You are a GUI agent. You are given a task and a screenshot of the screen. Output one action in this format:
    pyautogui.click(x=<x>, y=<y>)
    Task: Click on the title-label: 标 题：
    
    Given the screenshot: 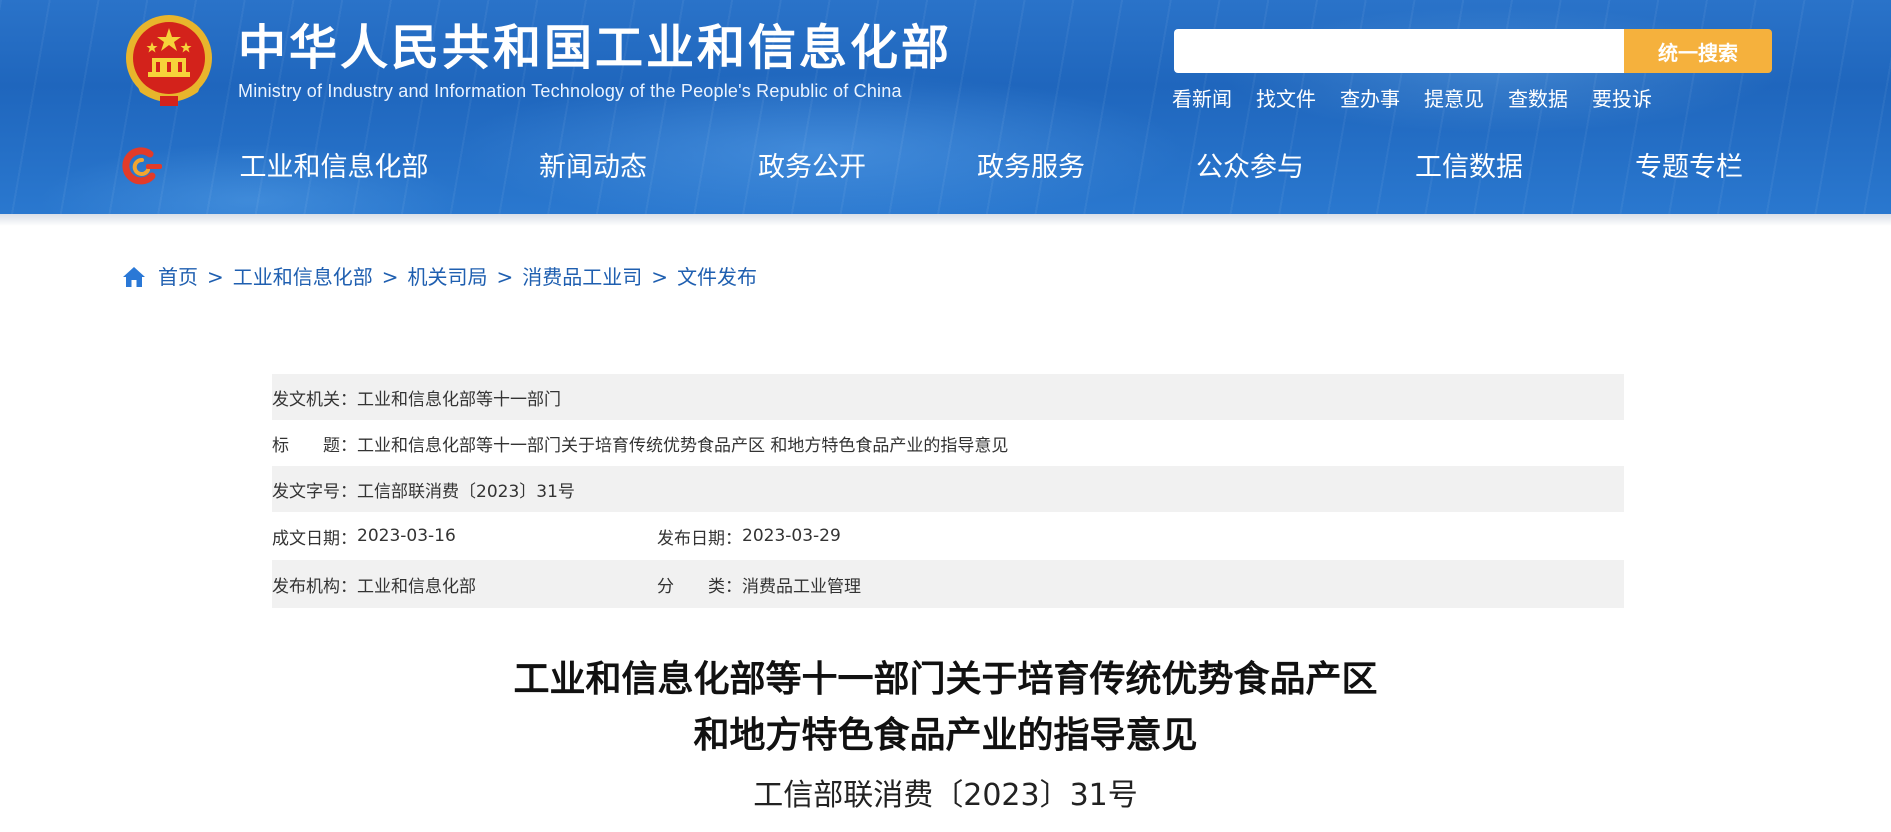 What is the action you would take?
    pyautogui.click(x=314, y=445)
    